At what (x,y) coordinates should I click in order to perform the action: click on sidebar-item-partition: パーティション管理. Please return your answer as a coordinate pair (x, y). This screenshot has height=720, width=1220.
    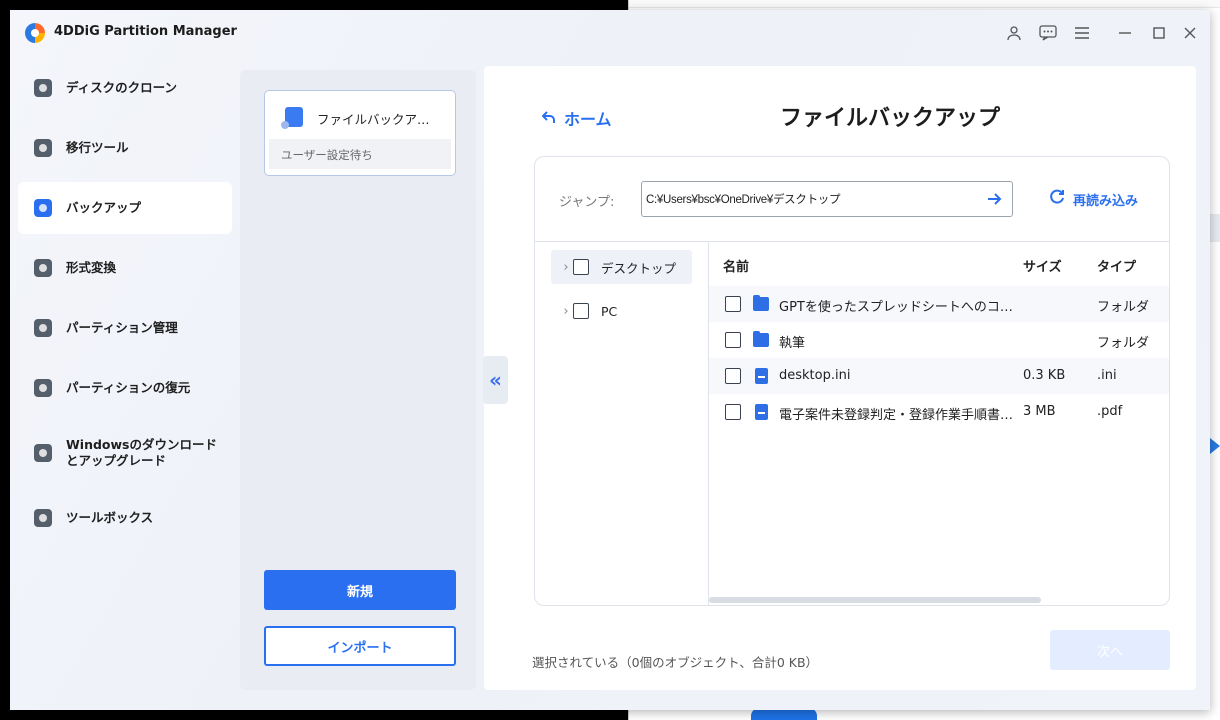
    Looking at the image, I should click on (125, 328).